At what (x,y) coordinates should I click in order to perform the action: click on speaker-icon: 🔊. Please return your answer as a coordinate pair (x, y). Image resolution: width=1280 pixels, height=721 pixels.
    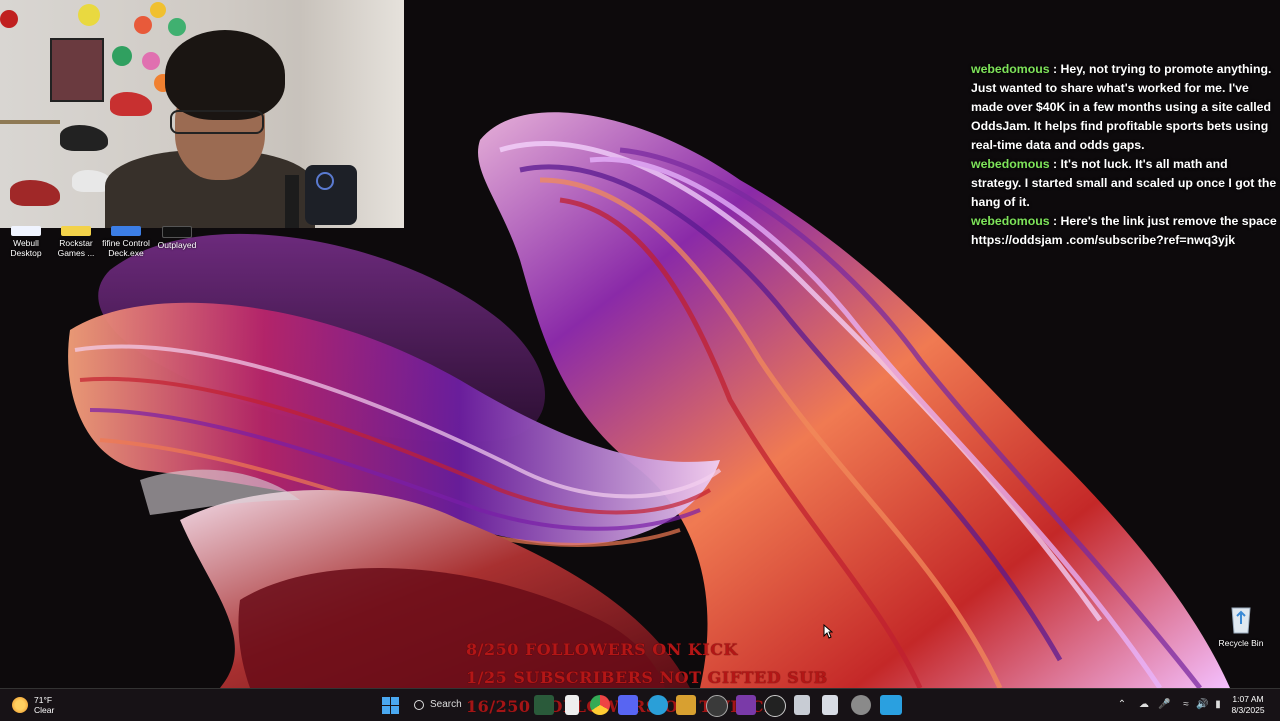
    Looking at the image, I should click on (1202, 705).